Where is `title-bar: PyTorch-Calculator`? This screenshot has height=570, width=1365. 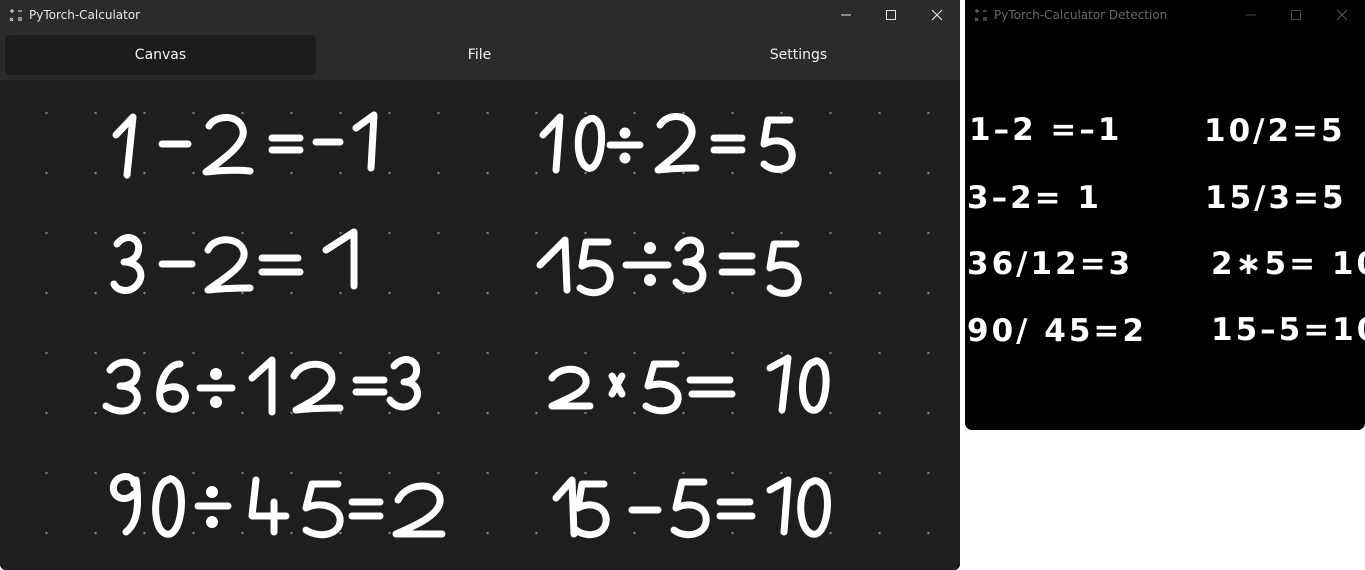 title-bar: PyTorch-Calculator is located at coordinates (480, 15).